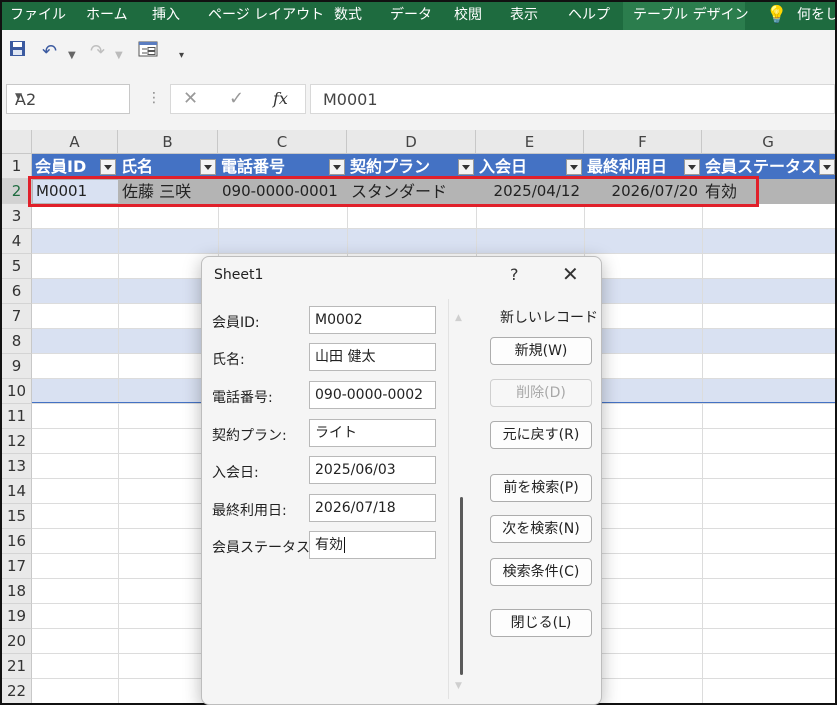 Image resolution: width=837 pixels, height=705 pixels. What do you see at coordinates (411, 142) in the screenshot?
I see `column-header-d: D` at bounding box center [411, 142].